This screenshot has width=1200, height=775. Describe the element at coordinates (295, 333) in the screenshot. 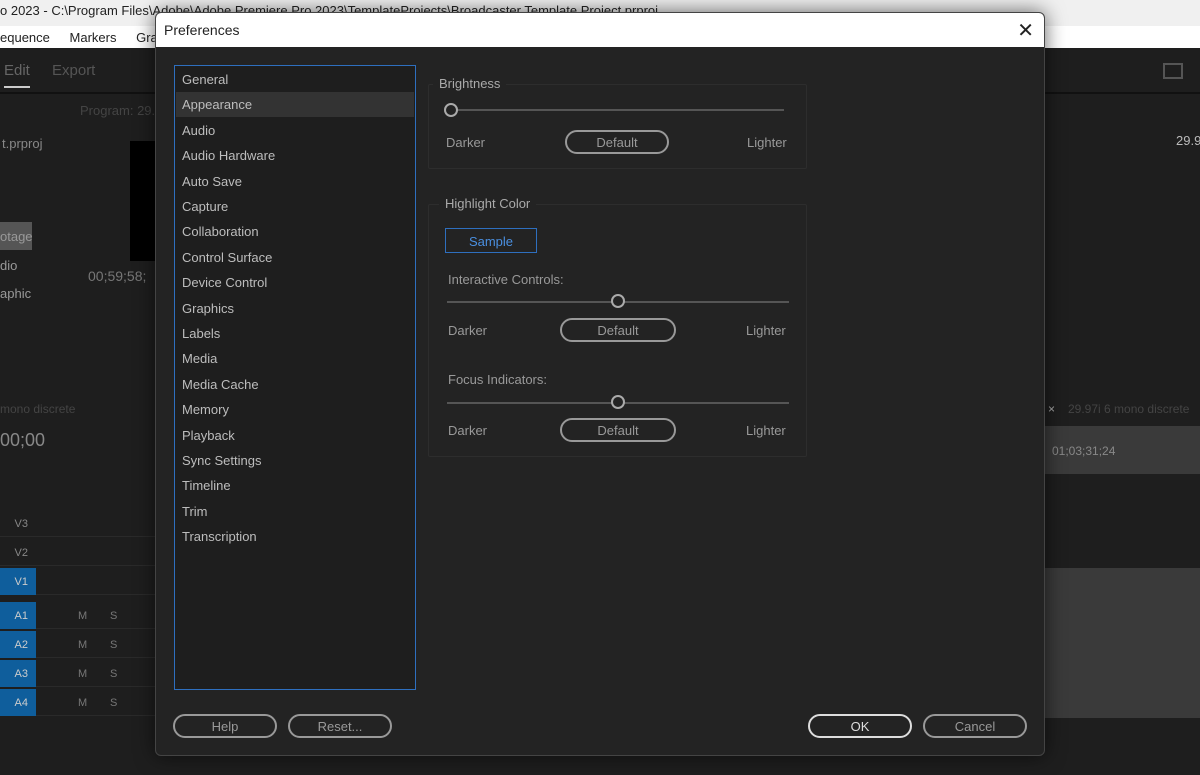

I see `category-labels: Labels` at that location.